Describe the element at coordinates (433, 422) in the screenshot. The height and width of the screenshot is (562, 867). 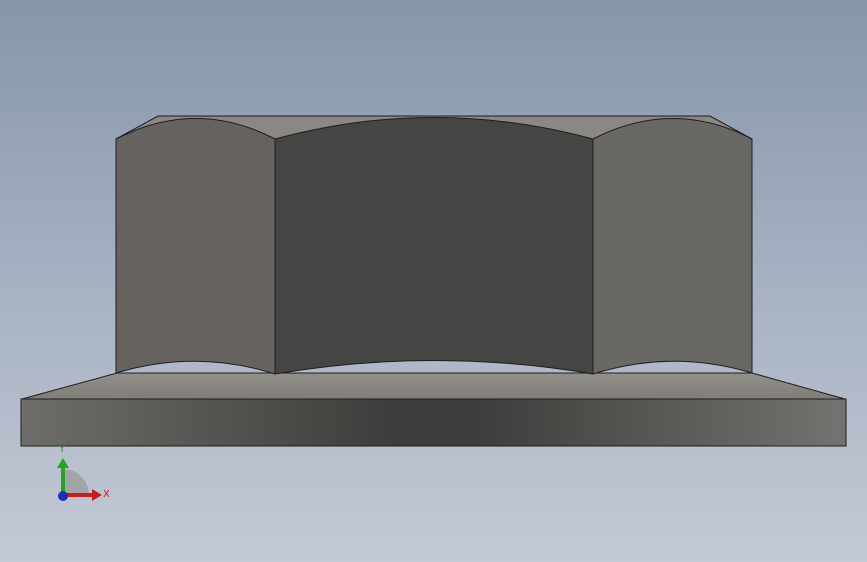
I see `flange-front-face` at that location.